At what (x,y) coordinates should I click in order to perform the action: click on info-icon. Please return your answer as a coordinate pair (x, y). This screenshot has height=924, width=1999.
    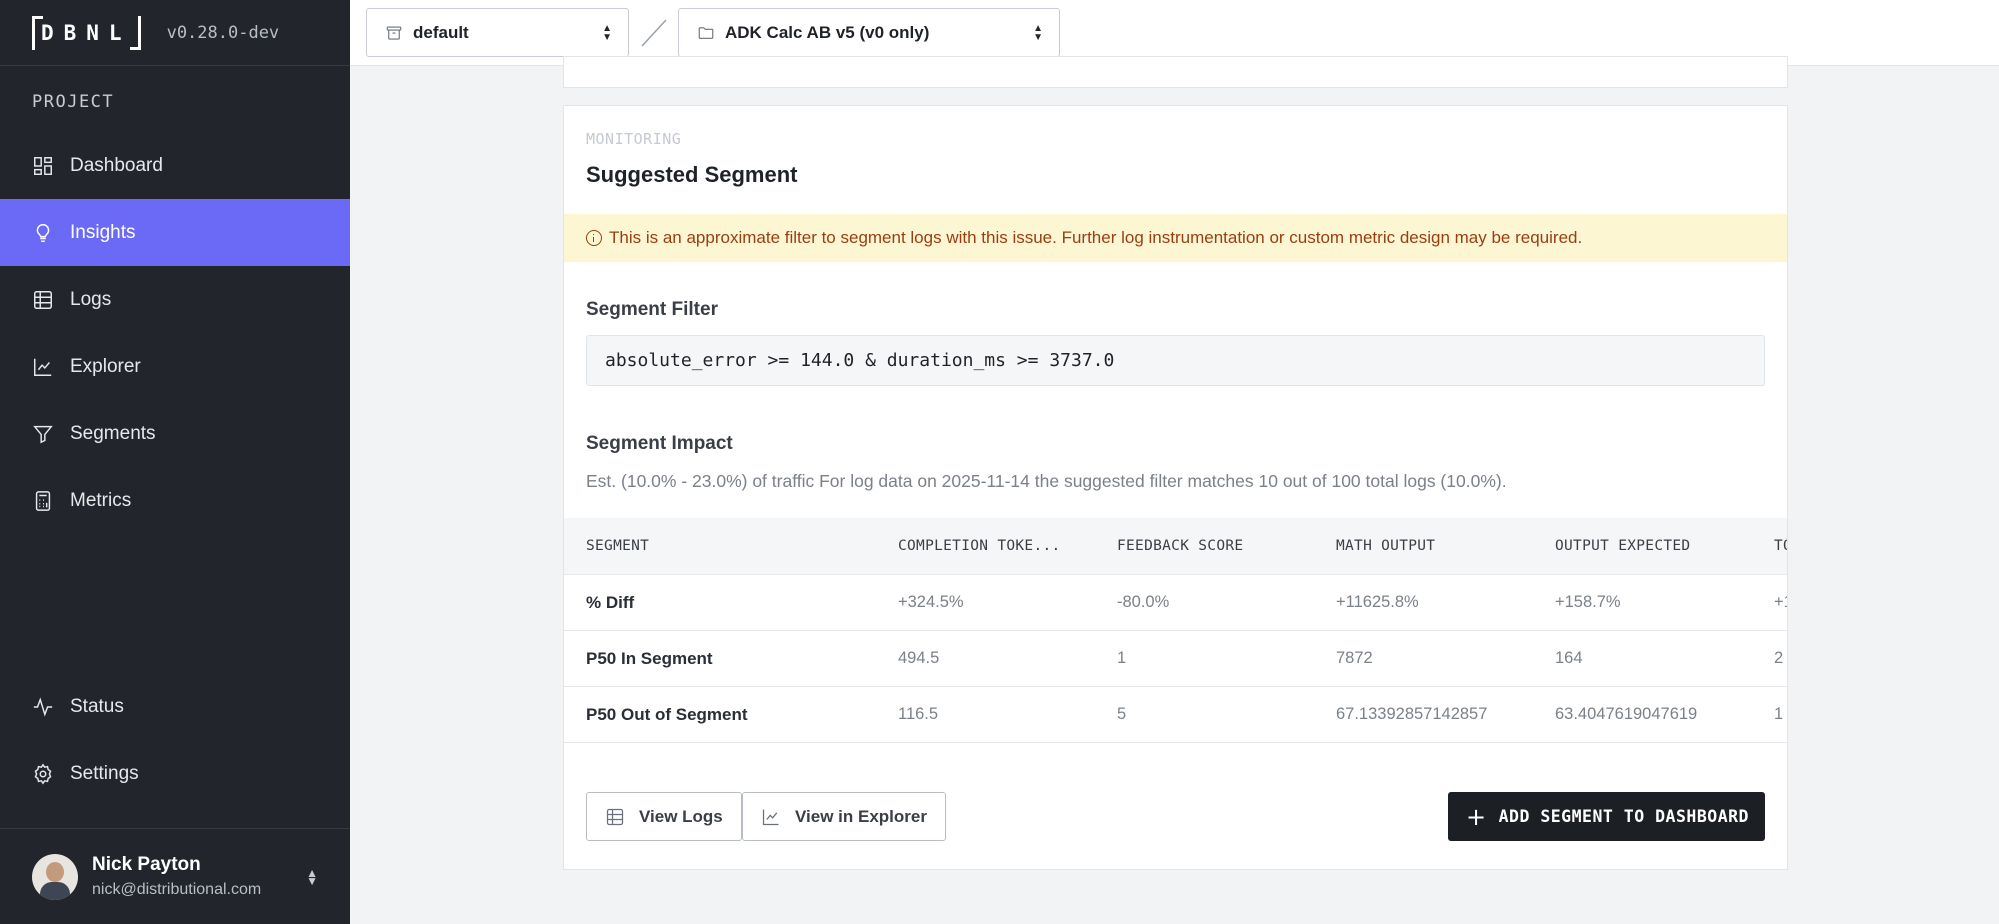
    Looking at the image, I should click on (594, 238).